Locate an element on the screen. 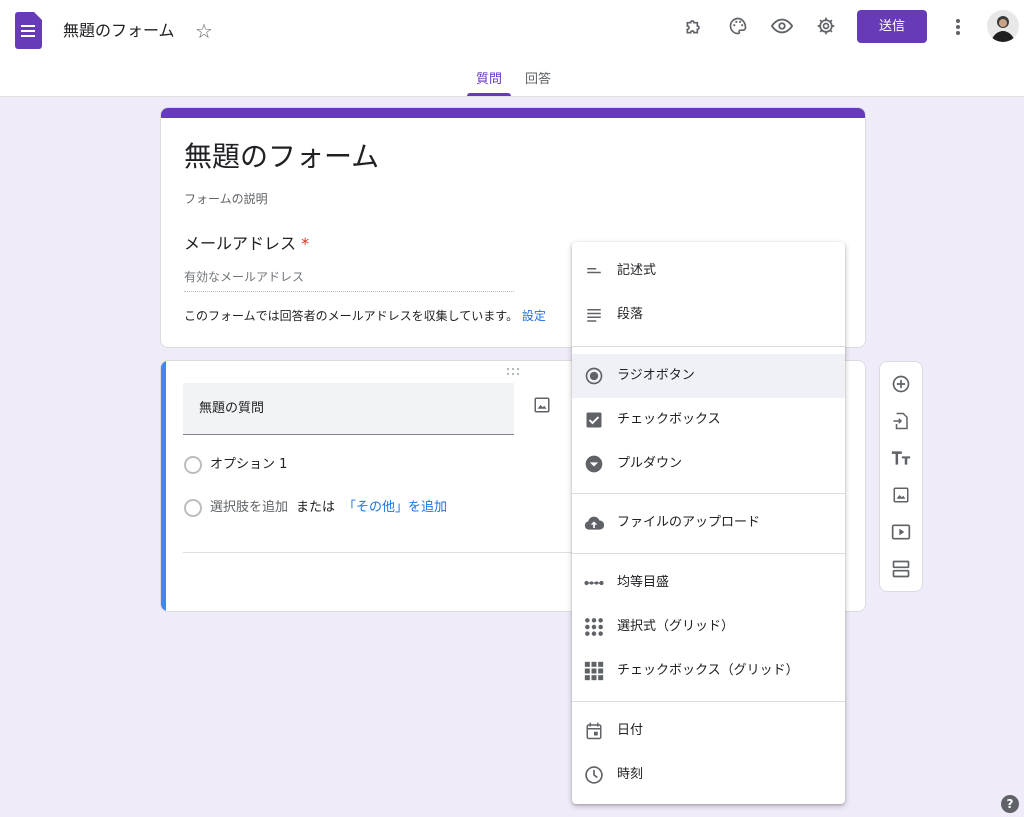  collect-note-text: このフォームでは回答者のメールアドレスを収集しています。 is located at coordinates (351, 316).